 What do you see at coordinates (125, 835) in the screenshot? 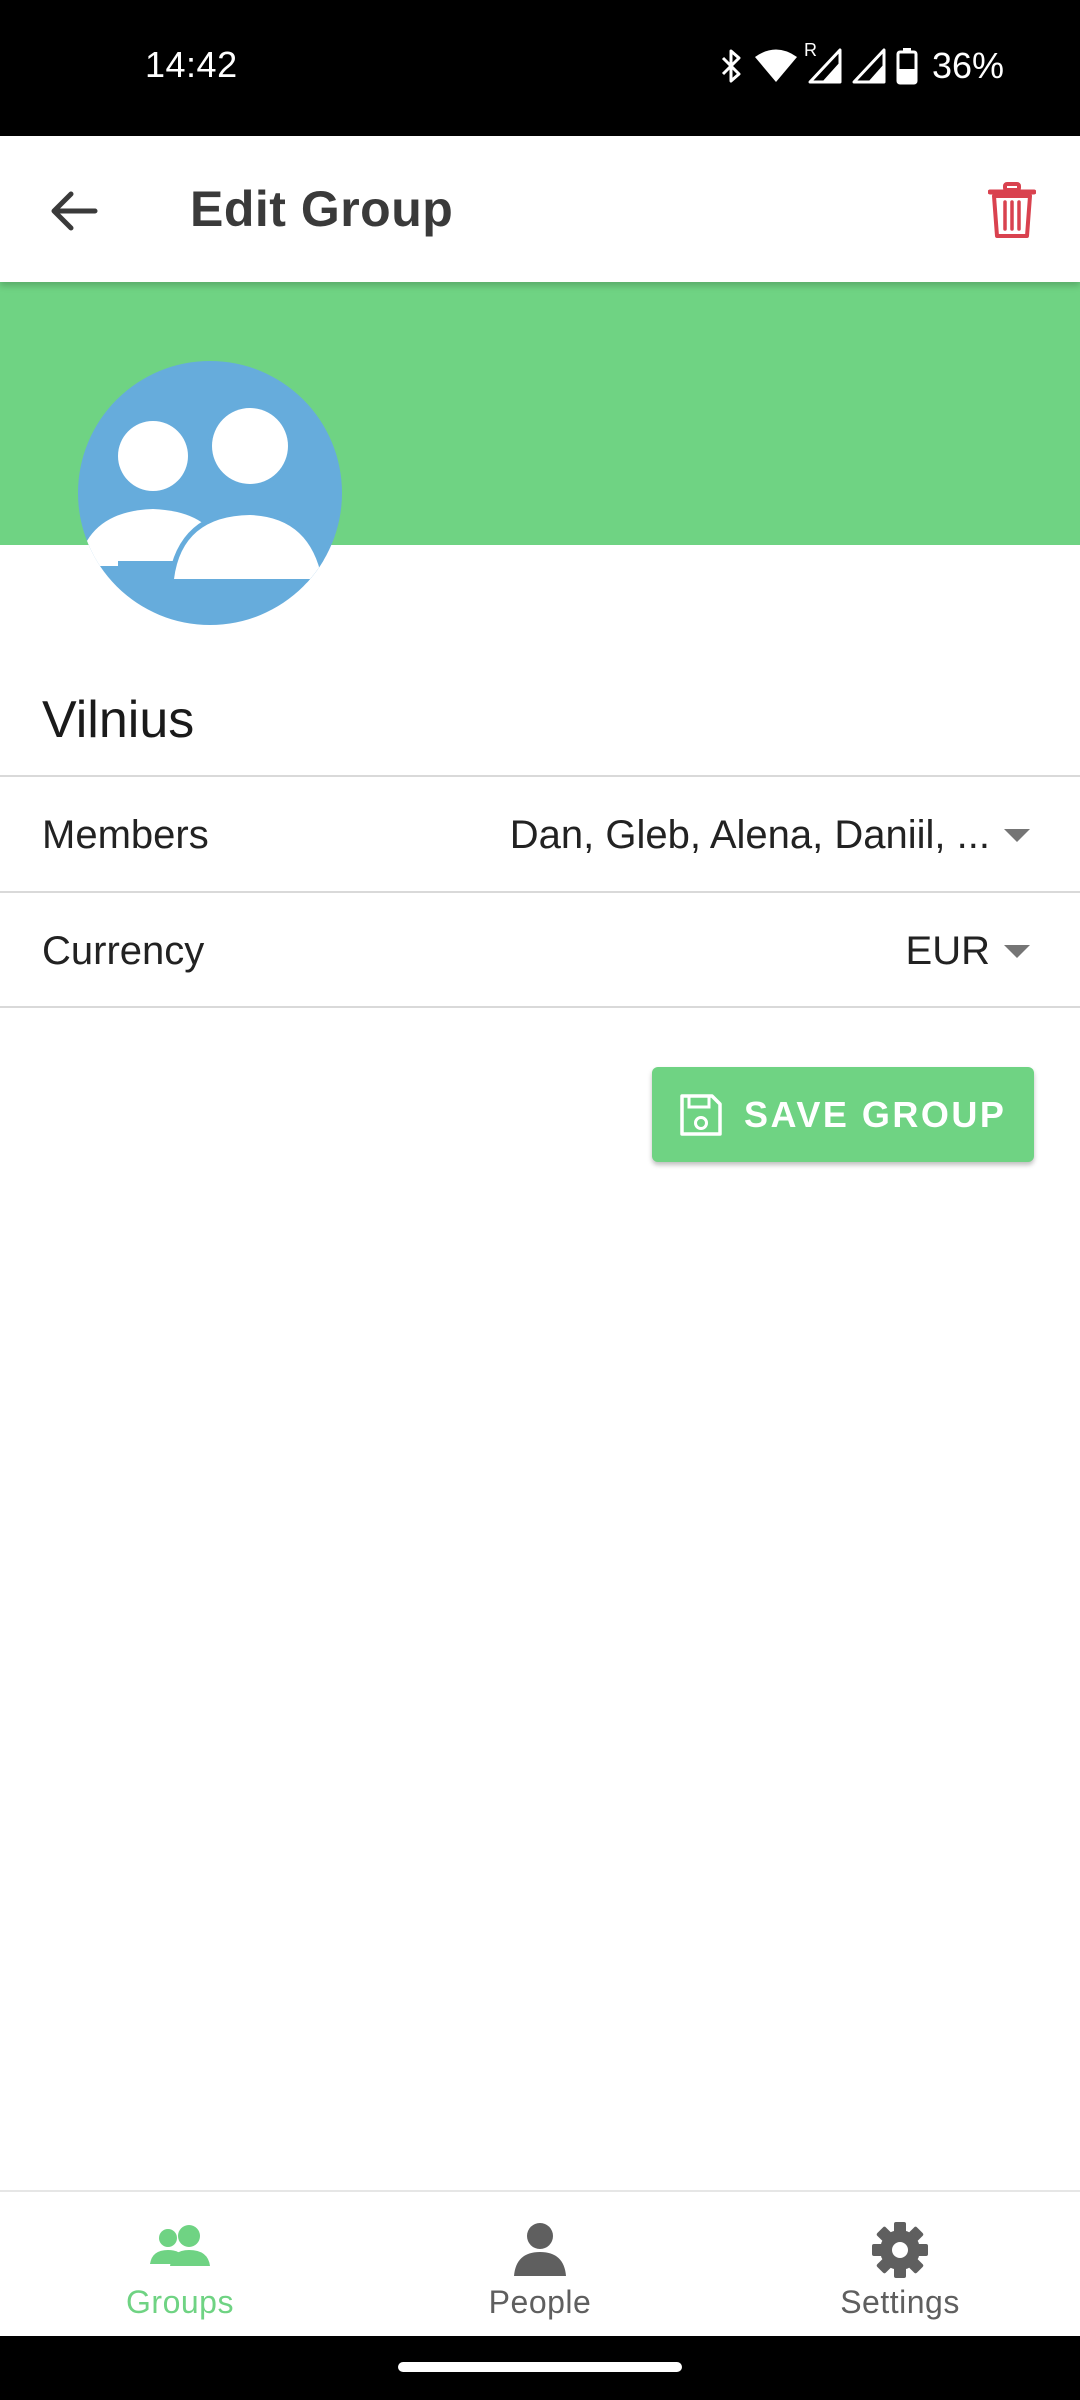
I see `members-label: Members` at bounding box center [125, 835].